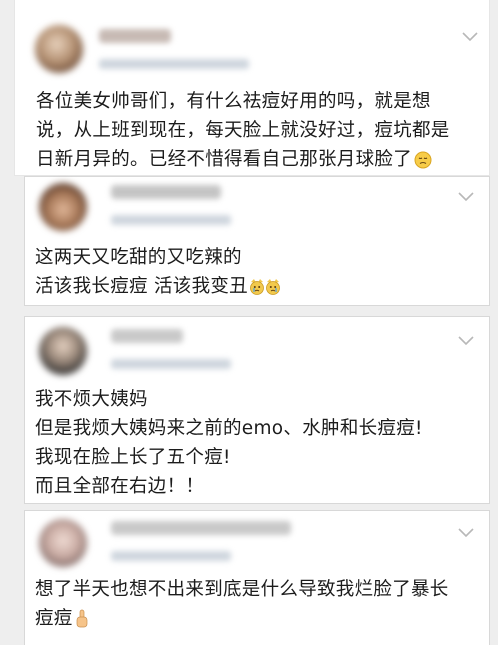 This screenshot has height=645, width=498. What do you see at coordinates (423, 160) in the screenshot?
I see `pensive-face-emoji` at bounding box center [423, 160].